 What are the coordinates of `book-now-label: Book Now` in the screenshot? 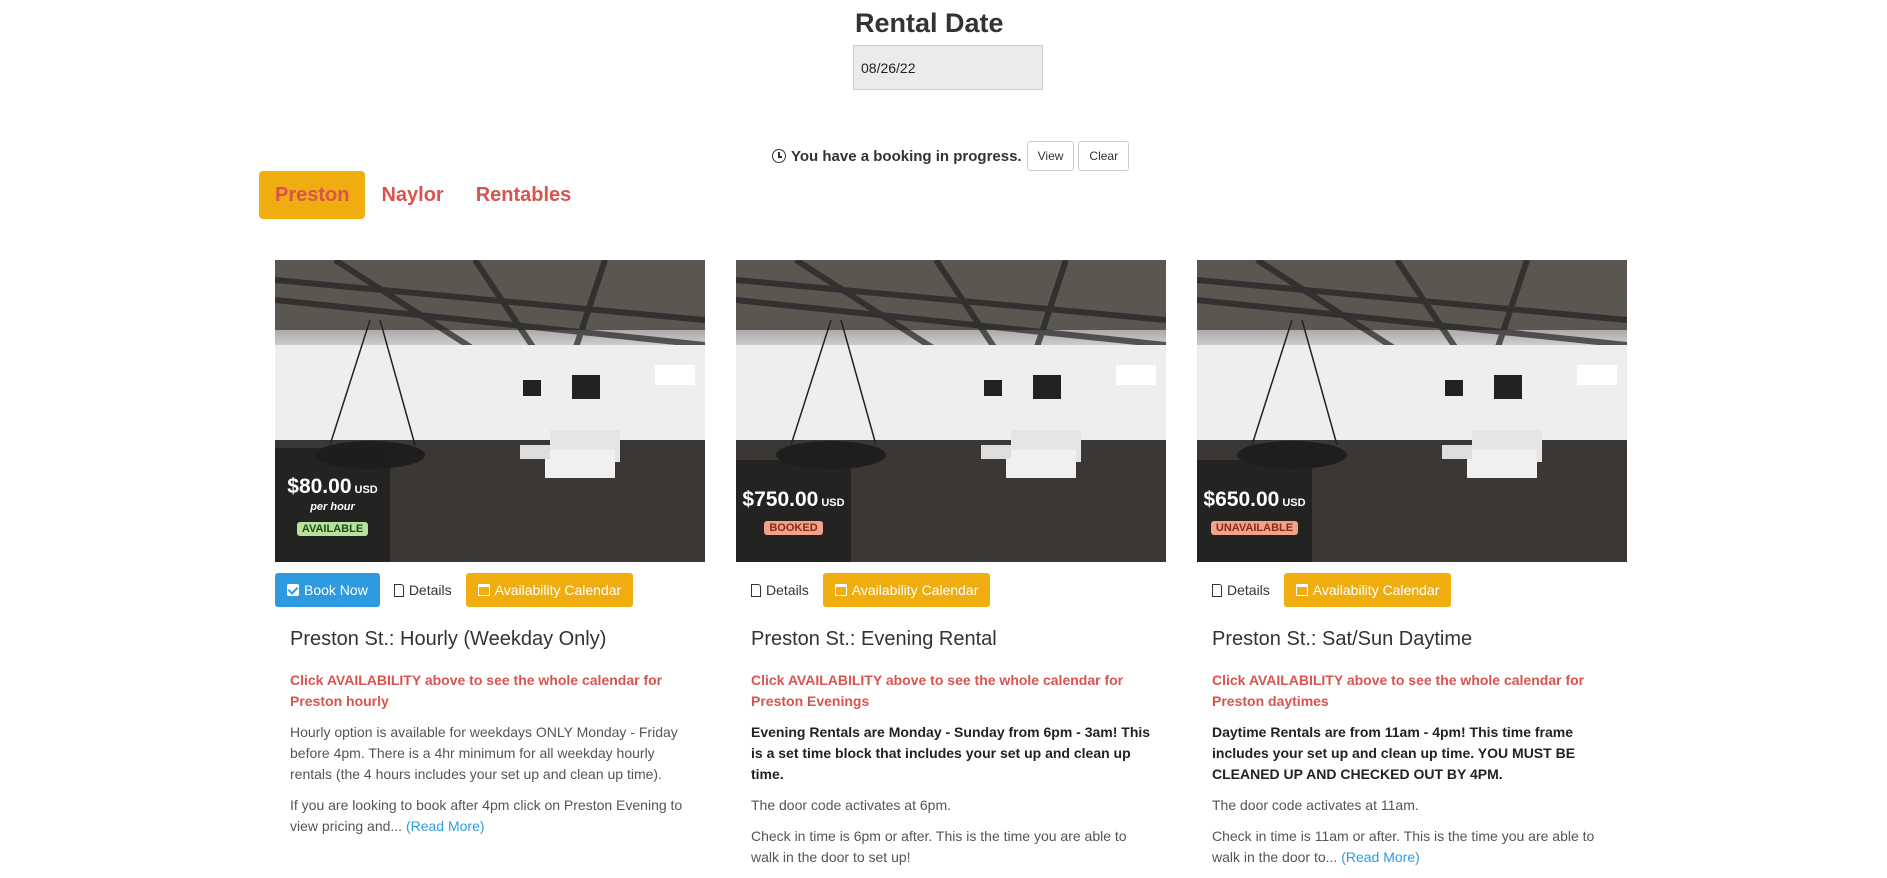 It's located at (336, 590).